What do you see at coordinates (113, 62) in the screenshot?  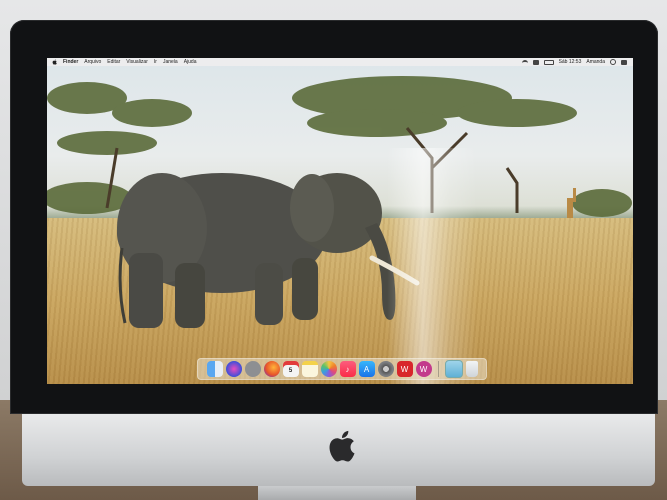 I see `menu-editar: Editar` at bounding box center [113, 62].